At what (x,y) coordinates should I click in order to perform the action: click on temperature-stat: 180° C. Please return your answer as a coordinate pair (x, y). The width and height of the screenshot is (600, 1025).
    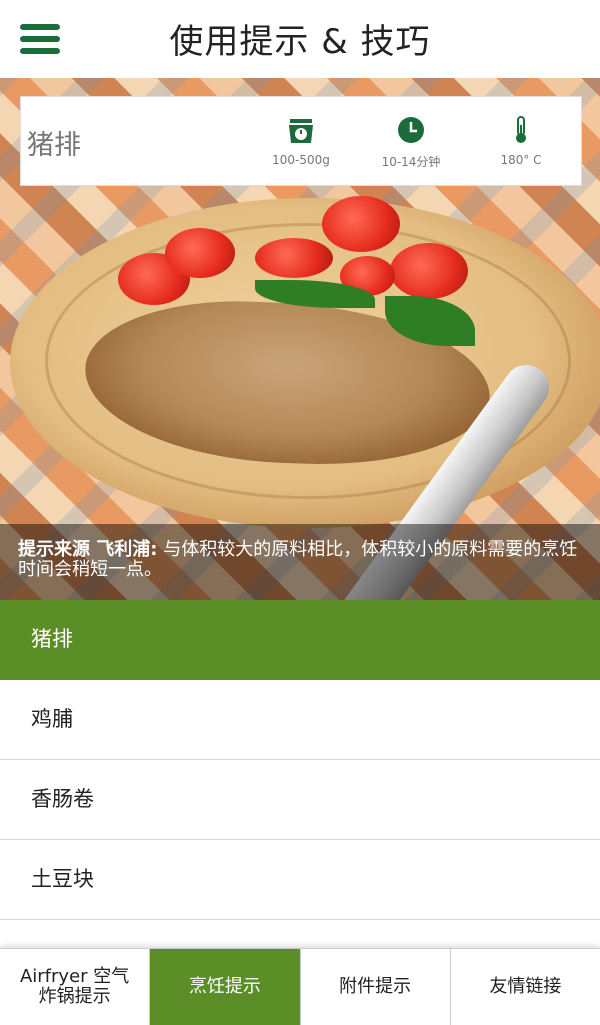
    Looking at the image, I should click on (521, 141).